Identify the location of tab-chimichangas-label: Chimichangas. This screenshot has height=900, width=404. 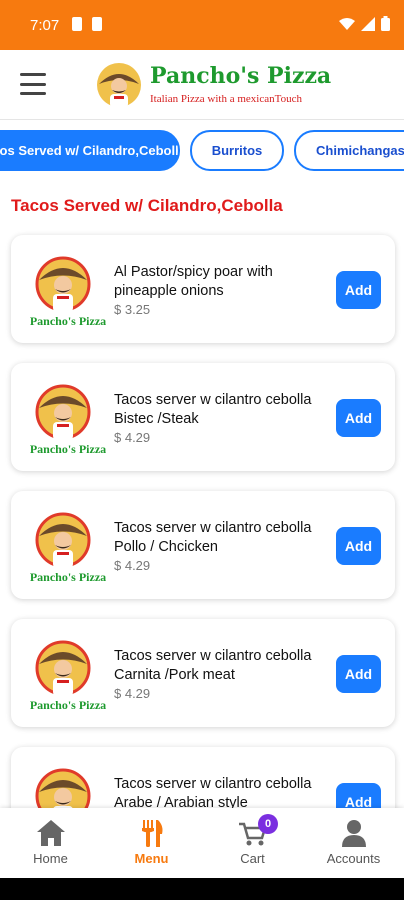
(360, 150).